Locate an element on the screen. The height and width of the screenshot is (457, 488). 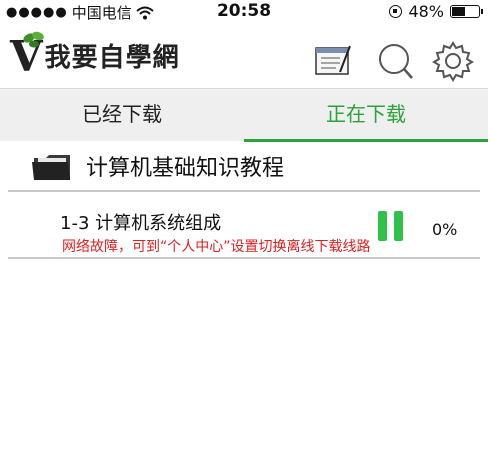
download-name: 1-3 计算机系统组成 is located at coordinates (141, 223).